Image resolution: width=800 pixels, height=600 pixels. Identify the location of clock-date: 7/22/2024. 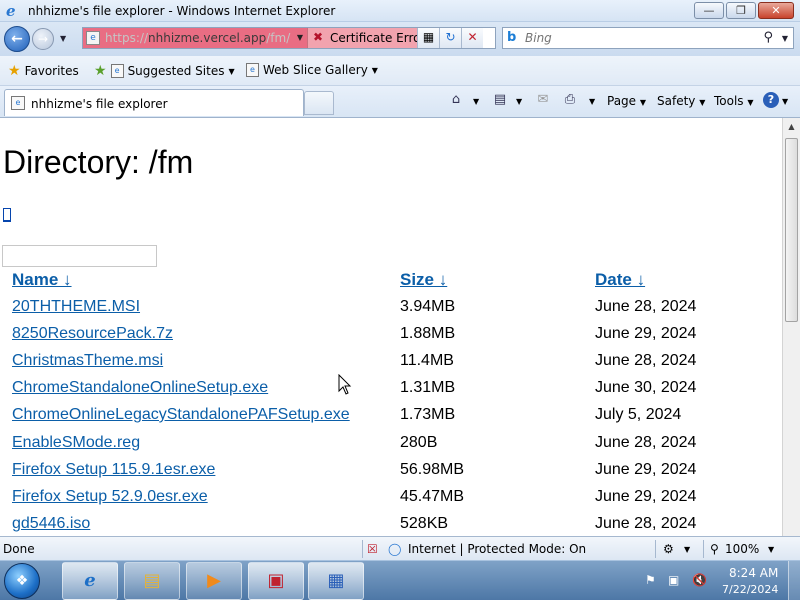
(750, 589).